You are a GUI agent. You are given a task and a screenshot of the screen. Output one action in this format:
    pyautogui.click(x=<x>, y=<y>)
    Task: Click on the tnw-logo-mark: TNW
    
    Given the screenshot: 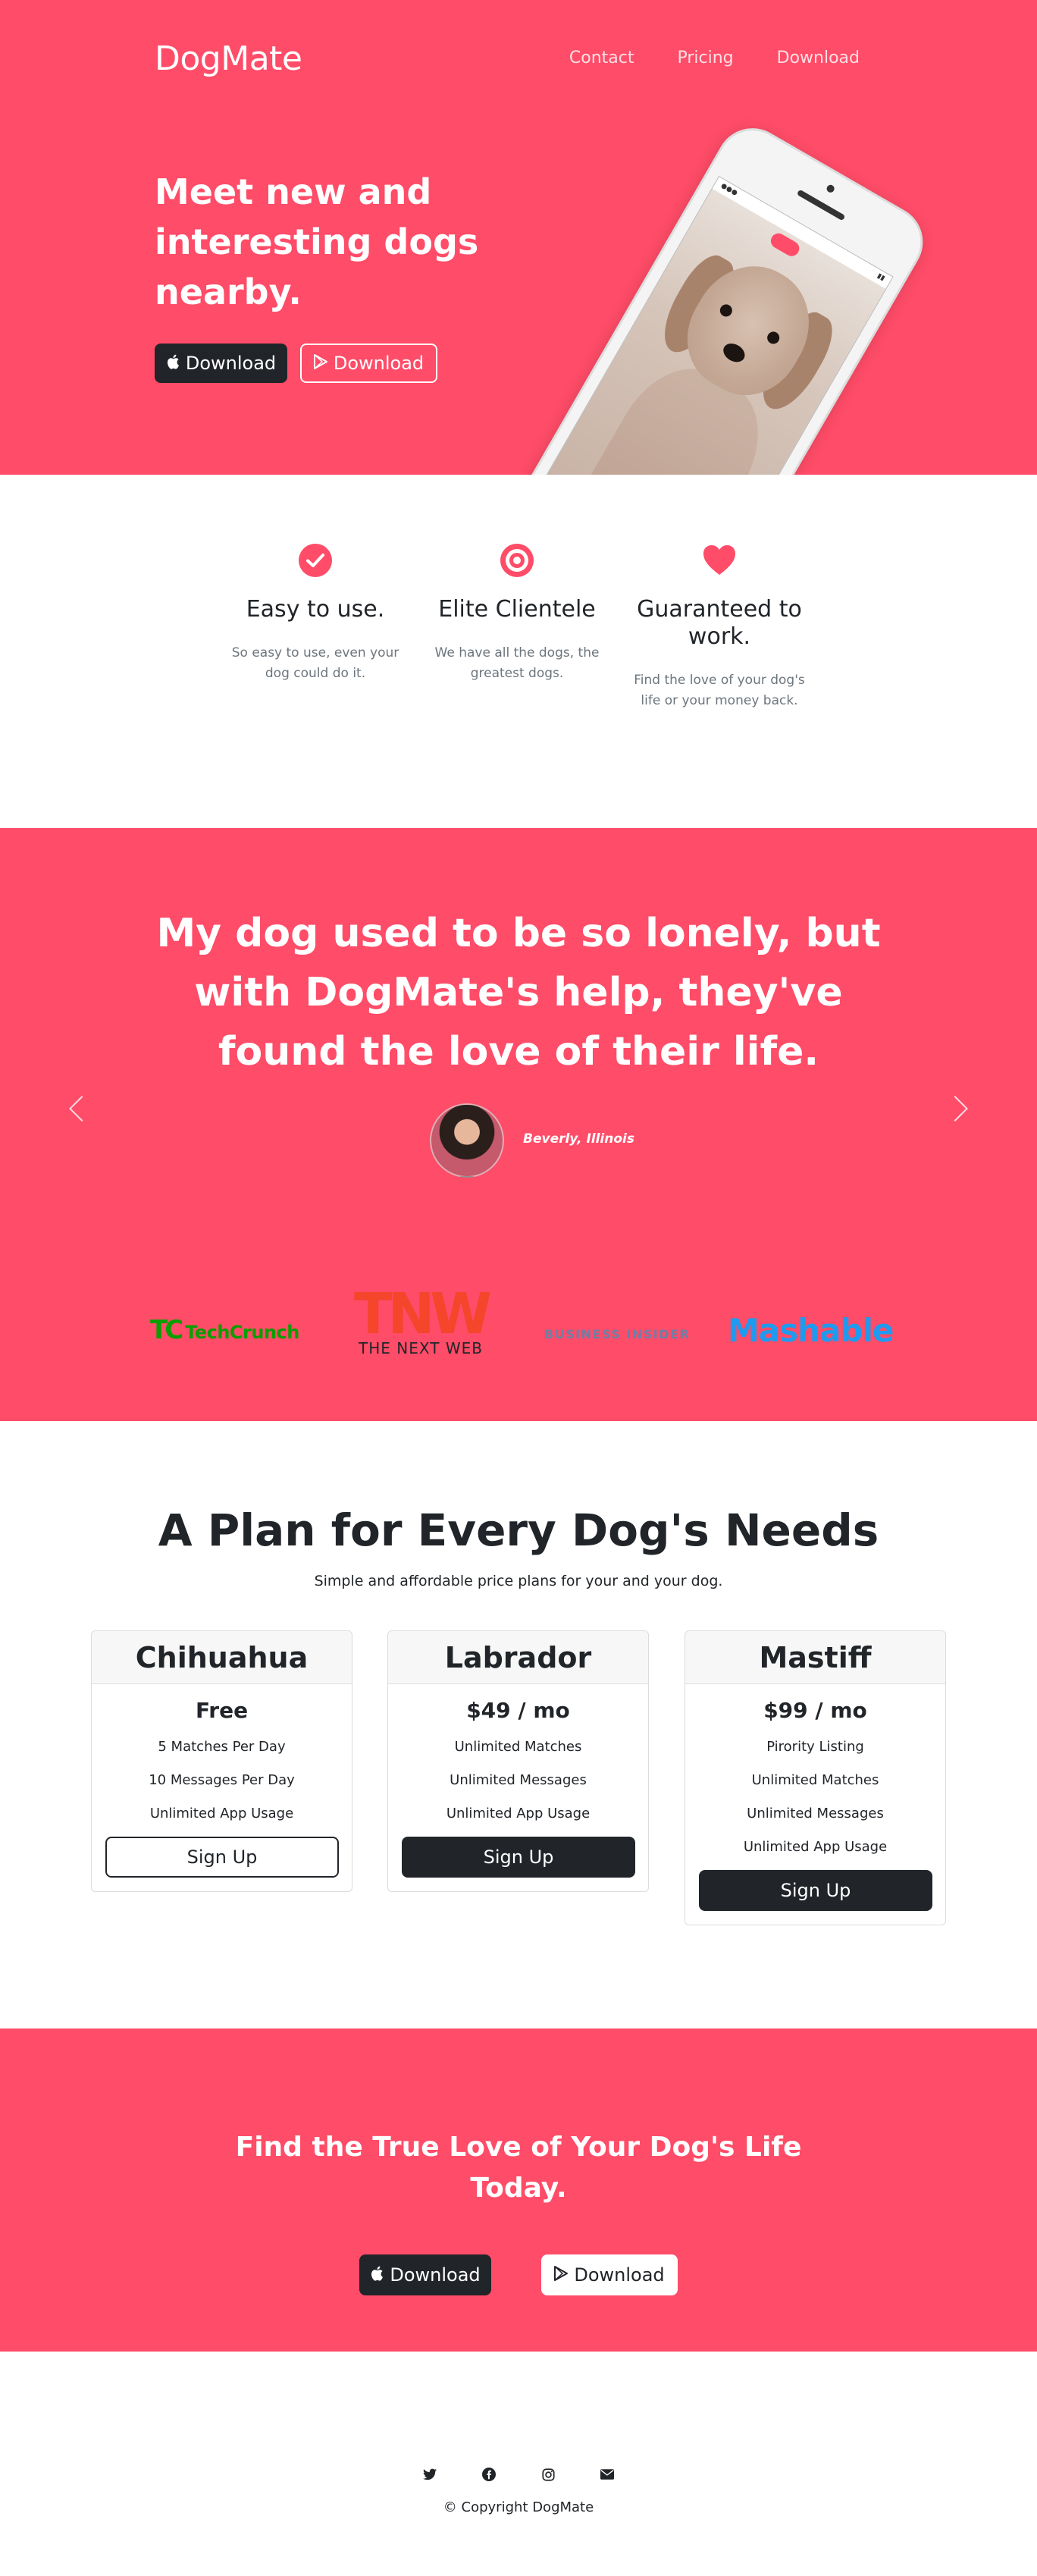 What is the action you would take?
    pyautogui.click(x=423, y=1314)
    